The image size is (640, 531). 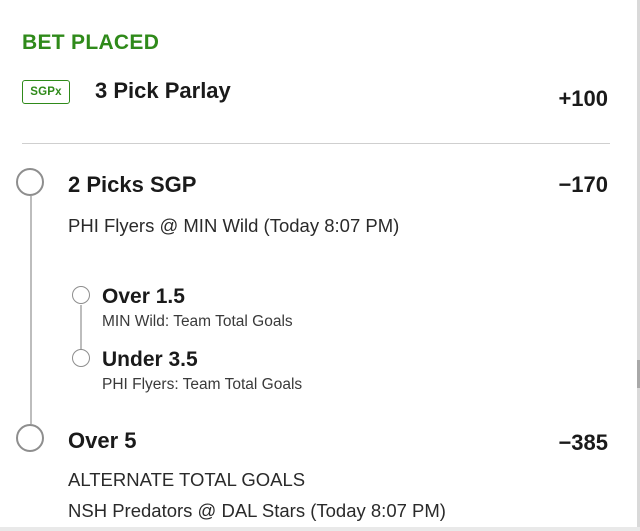 What do you see at coordinates (202, 384) in the screenshot?
I see `pick-2-market: PHI Flyers: Team Total Goals` at bounding box center [202, 384].